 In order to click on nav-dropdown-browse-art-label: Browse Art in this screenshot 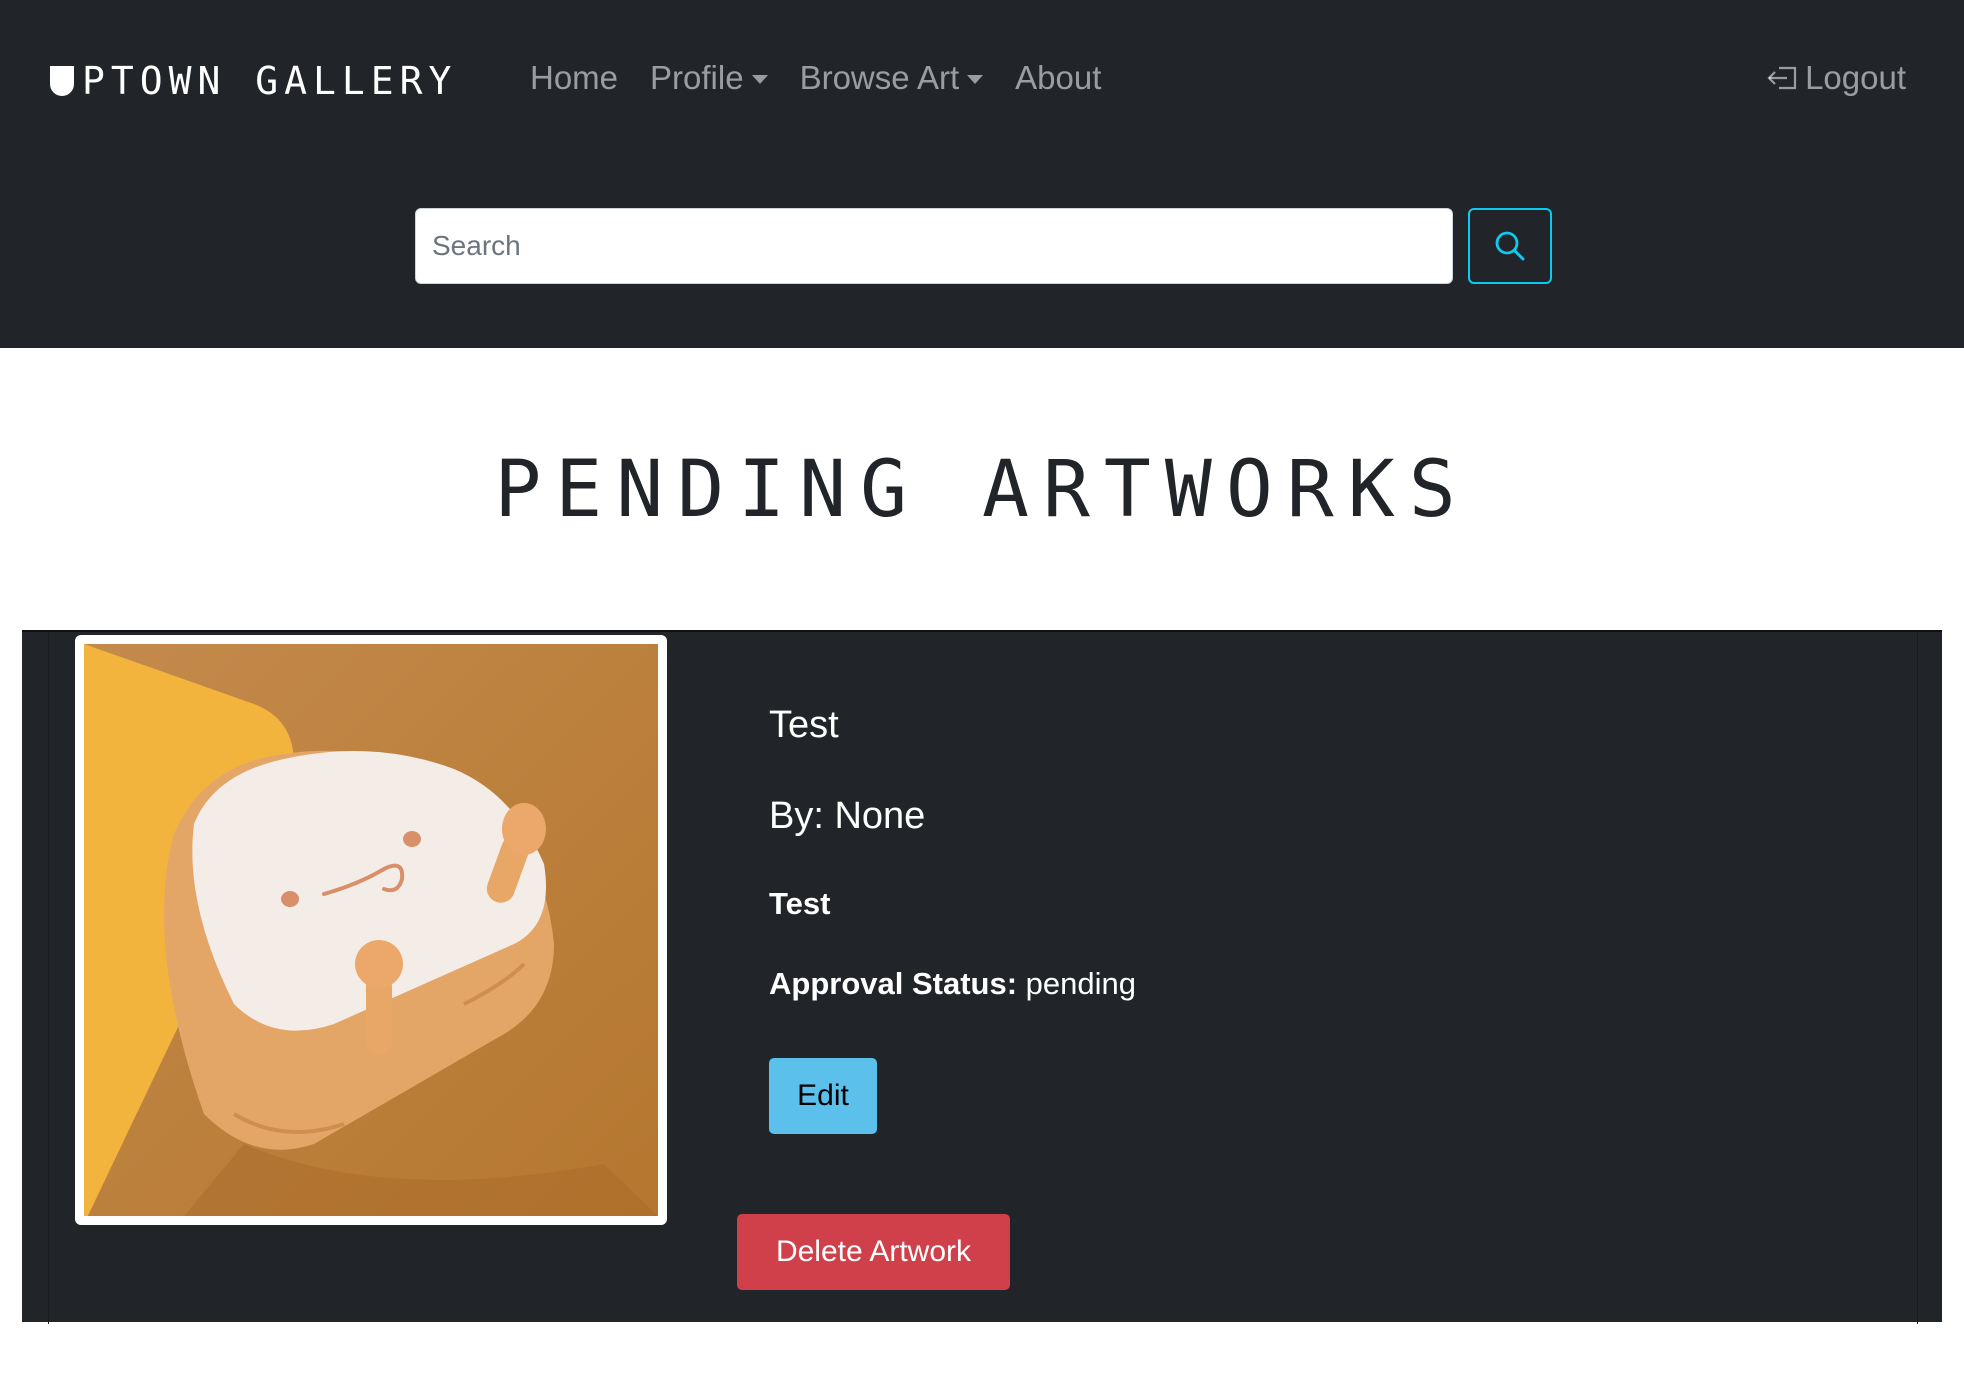, I will do `click(879, 77)`.